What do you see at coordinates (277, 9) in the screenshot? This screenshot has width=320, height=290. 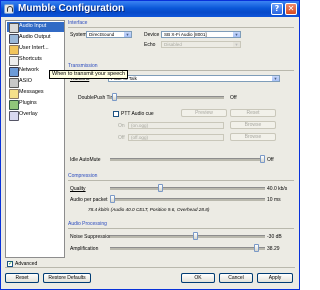 I see `help-button: ?` at bounding box center [277, 9].